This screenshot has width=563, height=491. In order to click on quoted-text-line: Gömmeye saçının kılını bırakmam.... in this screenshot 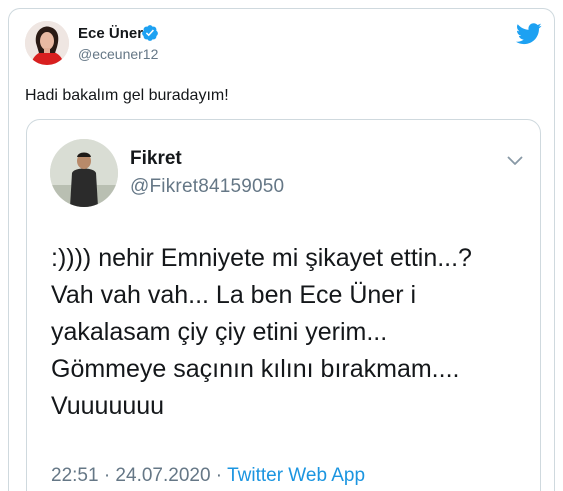, I will do `click(255, 369)`.